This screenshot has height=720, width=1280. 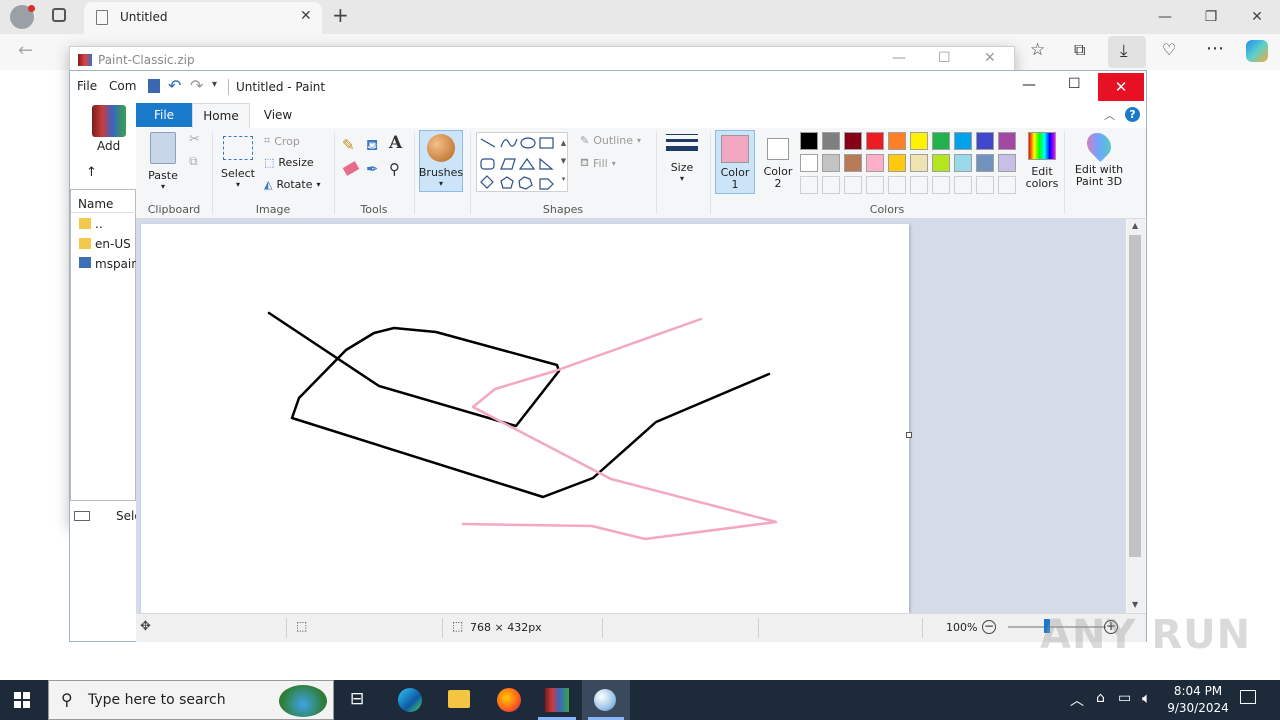 I want to click on file-item-parent: .., so click(x=99, y=224).